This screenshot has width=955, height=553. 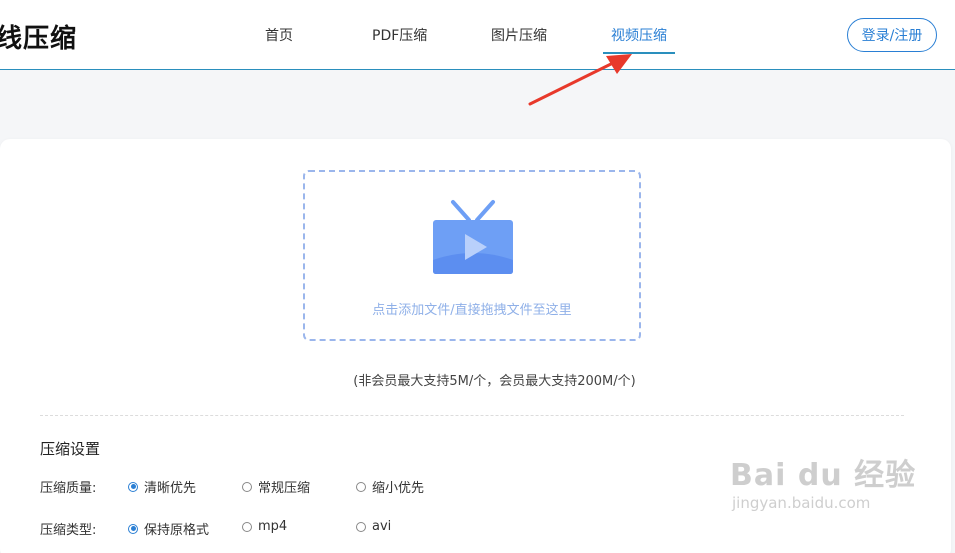 I want to click on nav-home: 首页, so click(x=279, y=35).